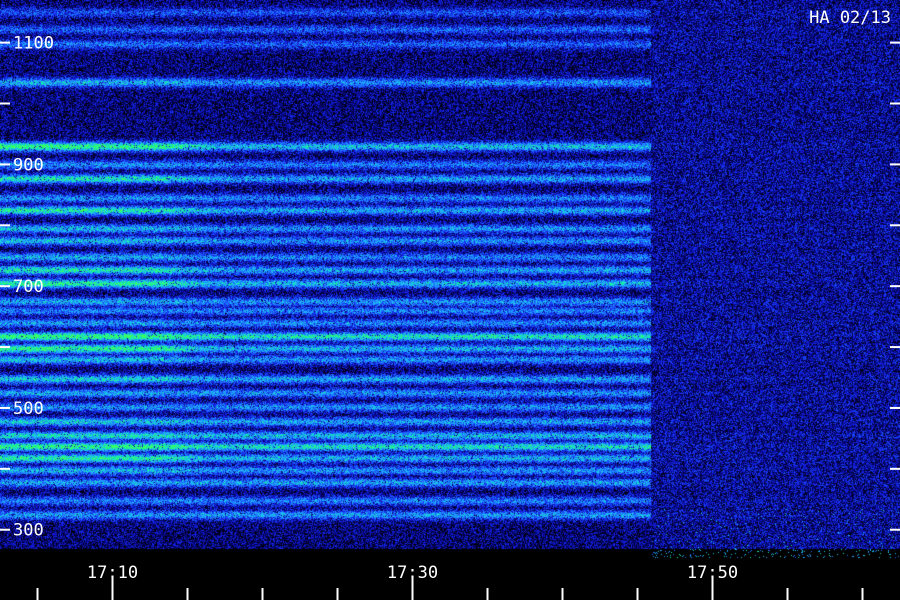 This screenshot has height=600, width=900. Describe the element at coordinates (450, 589) in the screenshot. I see `x-axis-ticks` at that location.